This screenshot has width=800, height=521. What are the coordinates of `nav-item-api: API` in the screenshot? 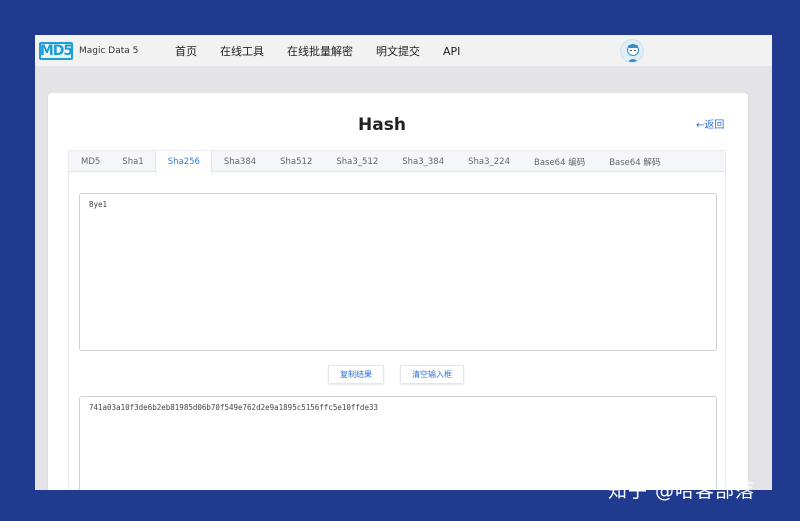 It's located at (451, 51).